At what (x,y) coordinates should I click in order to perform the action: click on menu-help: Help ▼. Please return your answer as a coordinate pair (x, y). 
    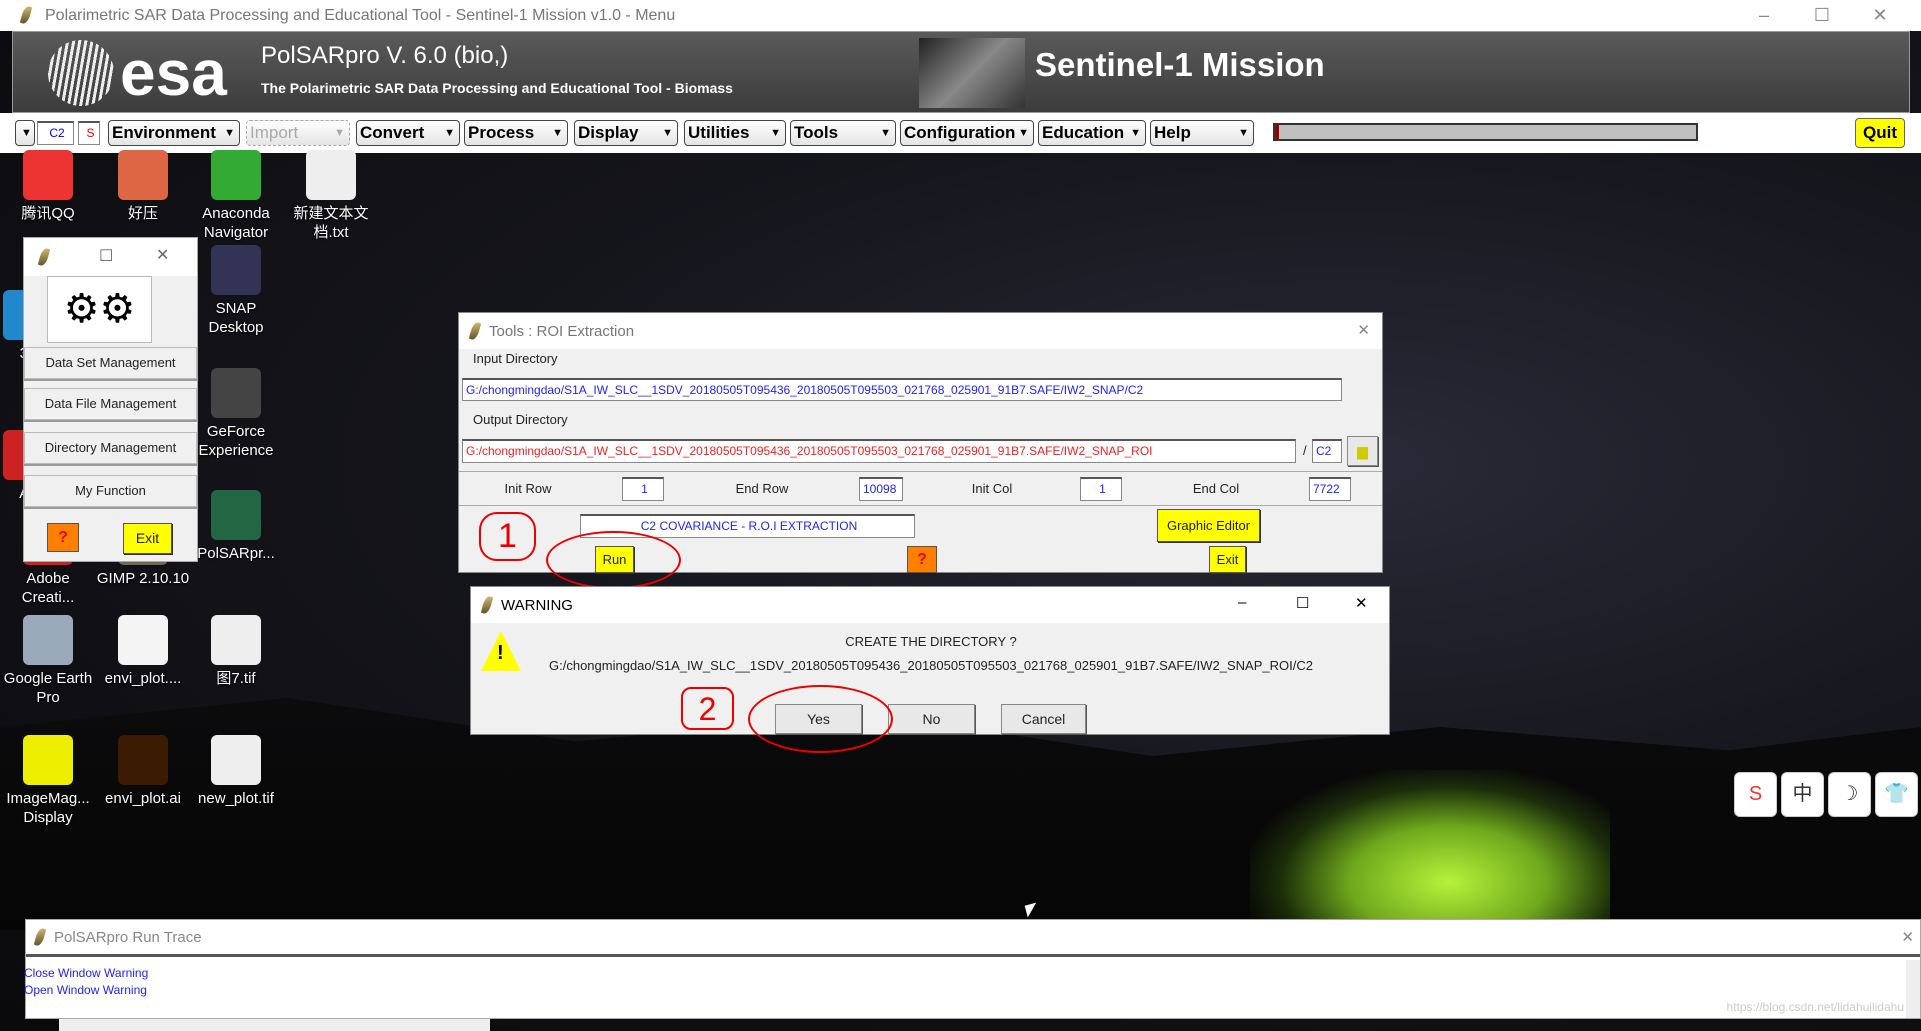
    Looking at the image, I should click on (1202, 133).